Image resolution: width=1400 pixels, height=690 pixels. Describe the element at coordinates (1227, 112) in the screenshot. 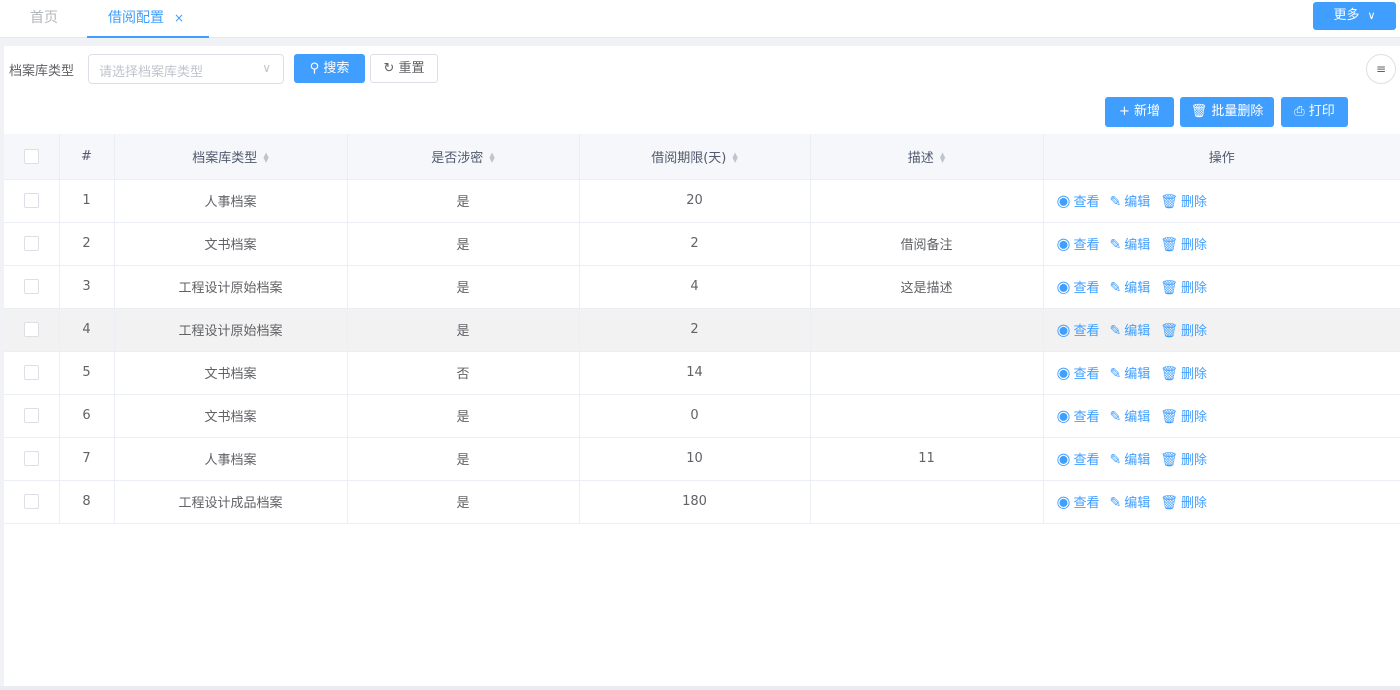

I see `batch-delete-button: 🗑 批量删除` at that location.